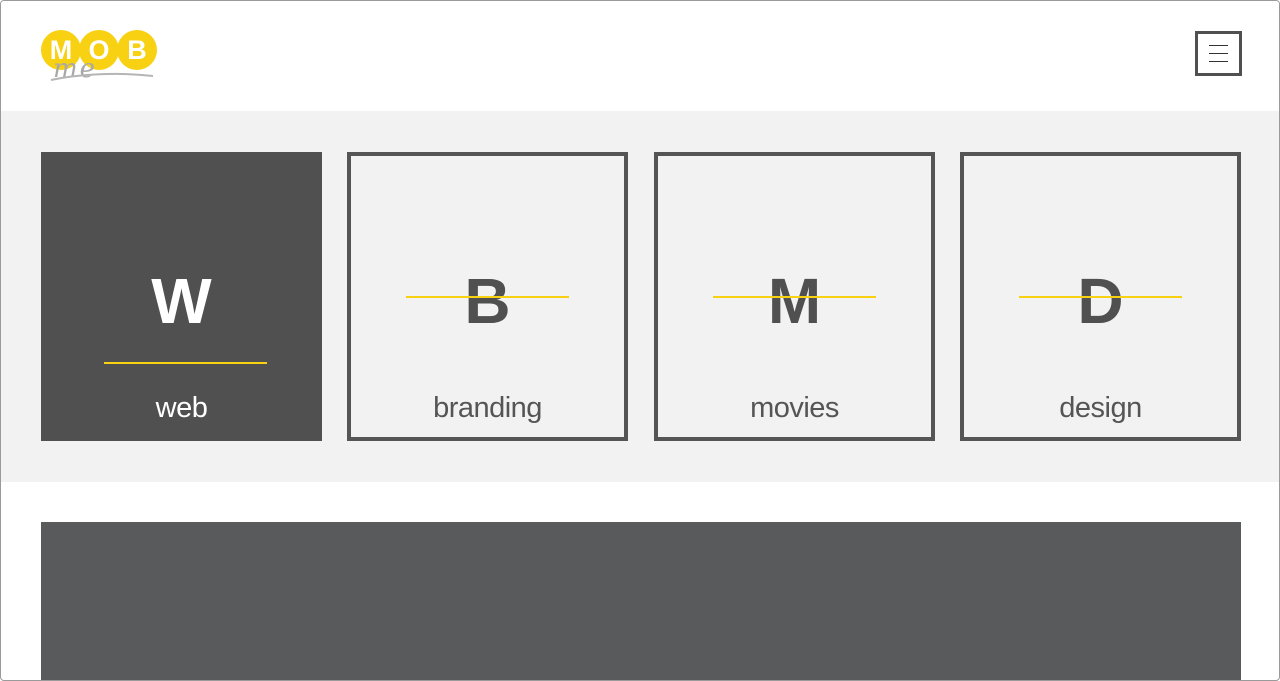 This screenshot has width=1280, height=681. What do you see at coordinates (137, 50) in the screenshot?
I see `logo-letter-b: B` at bounding box center [137, 50].